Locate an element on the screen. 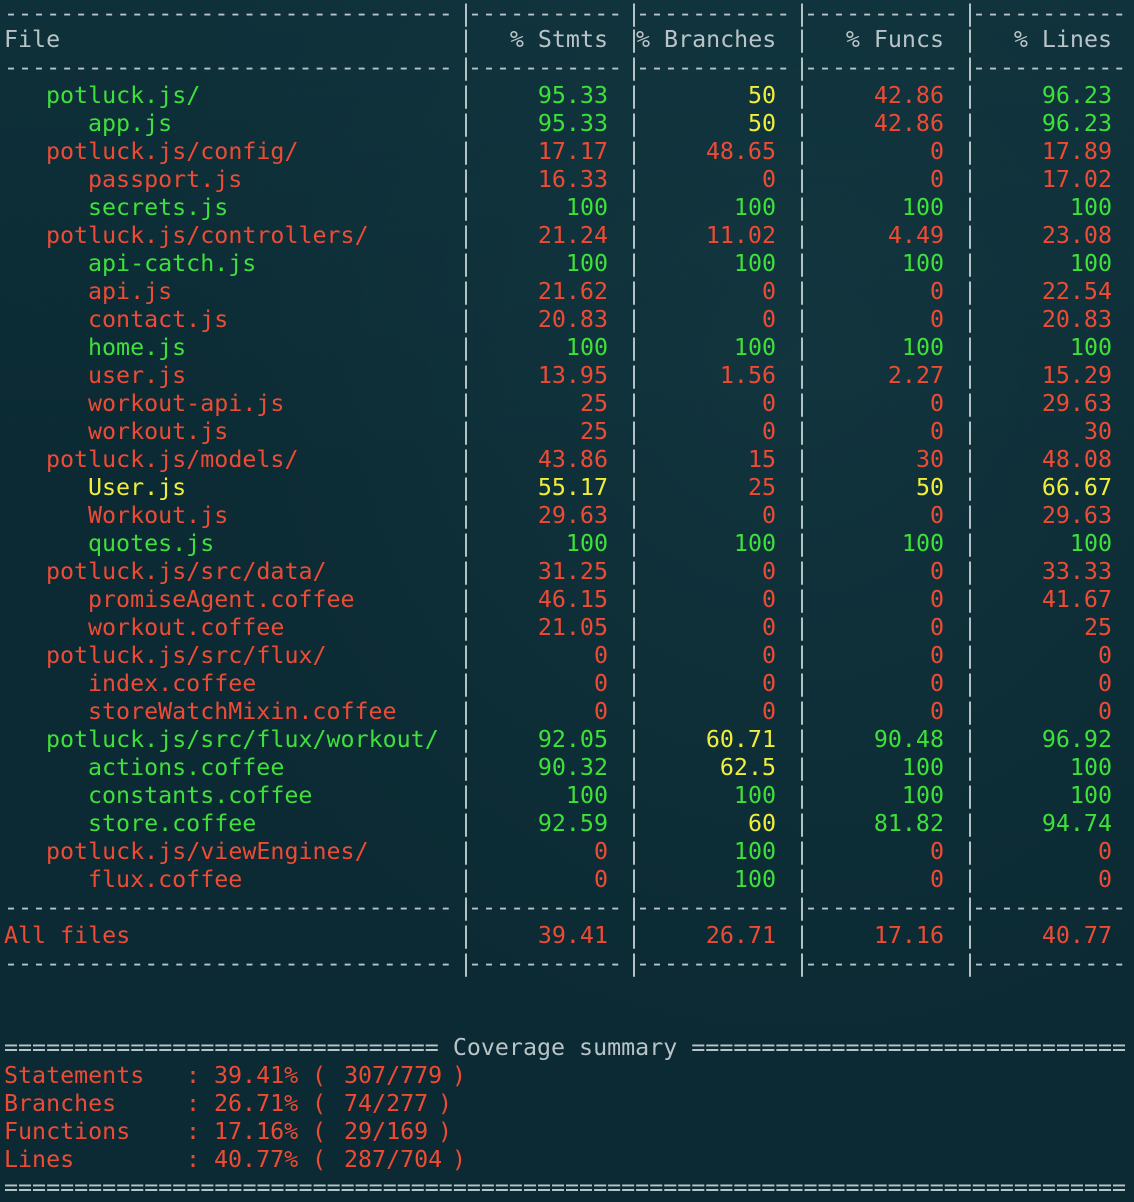  row-file-name: promiseAgent.coffee is located at coordinates (221, 599).